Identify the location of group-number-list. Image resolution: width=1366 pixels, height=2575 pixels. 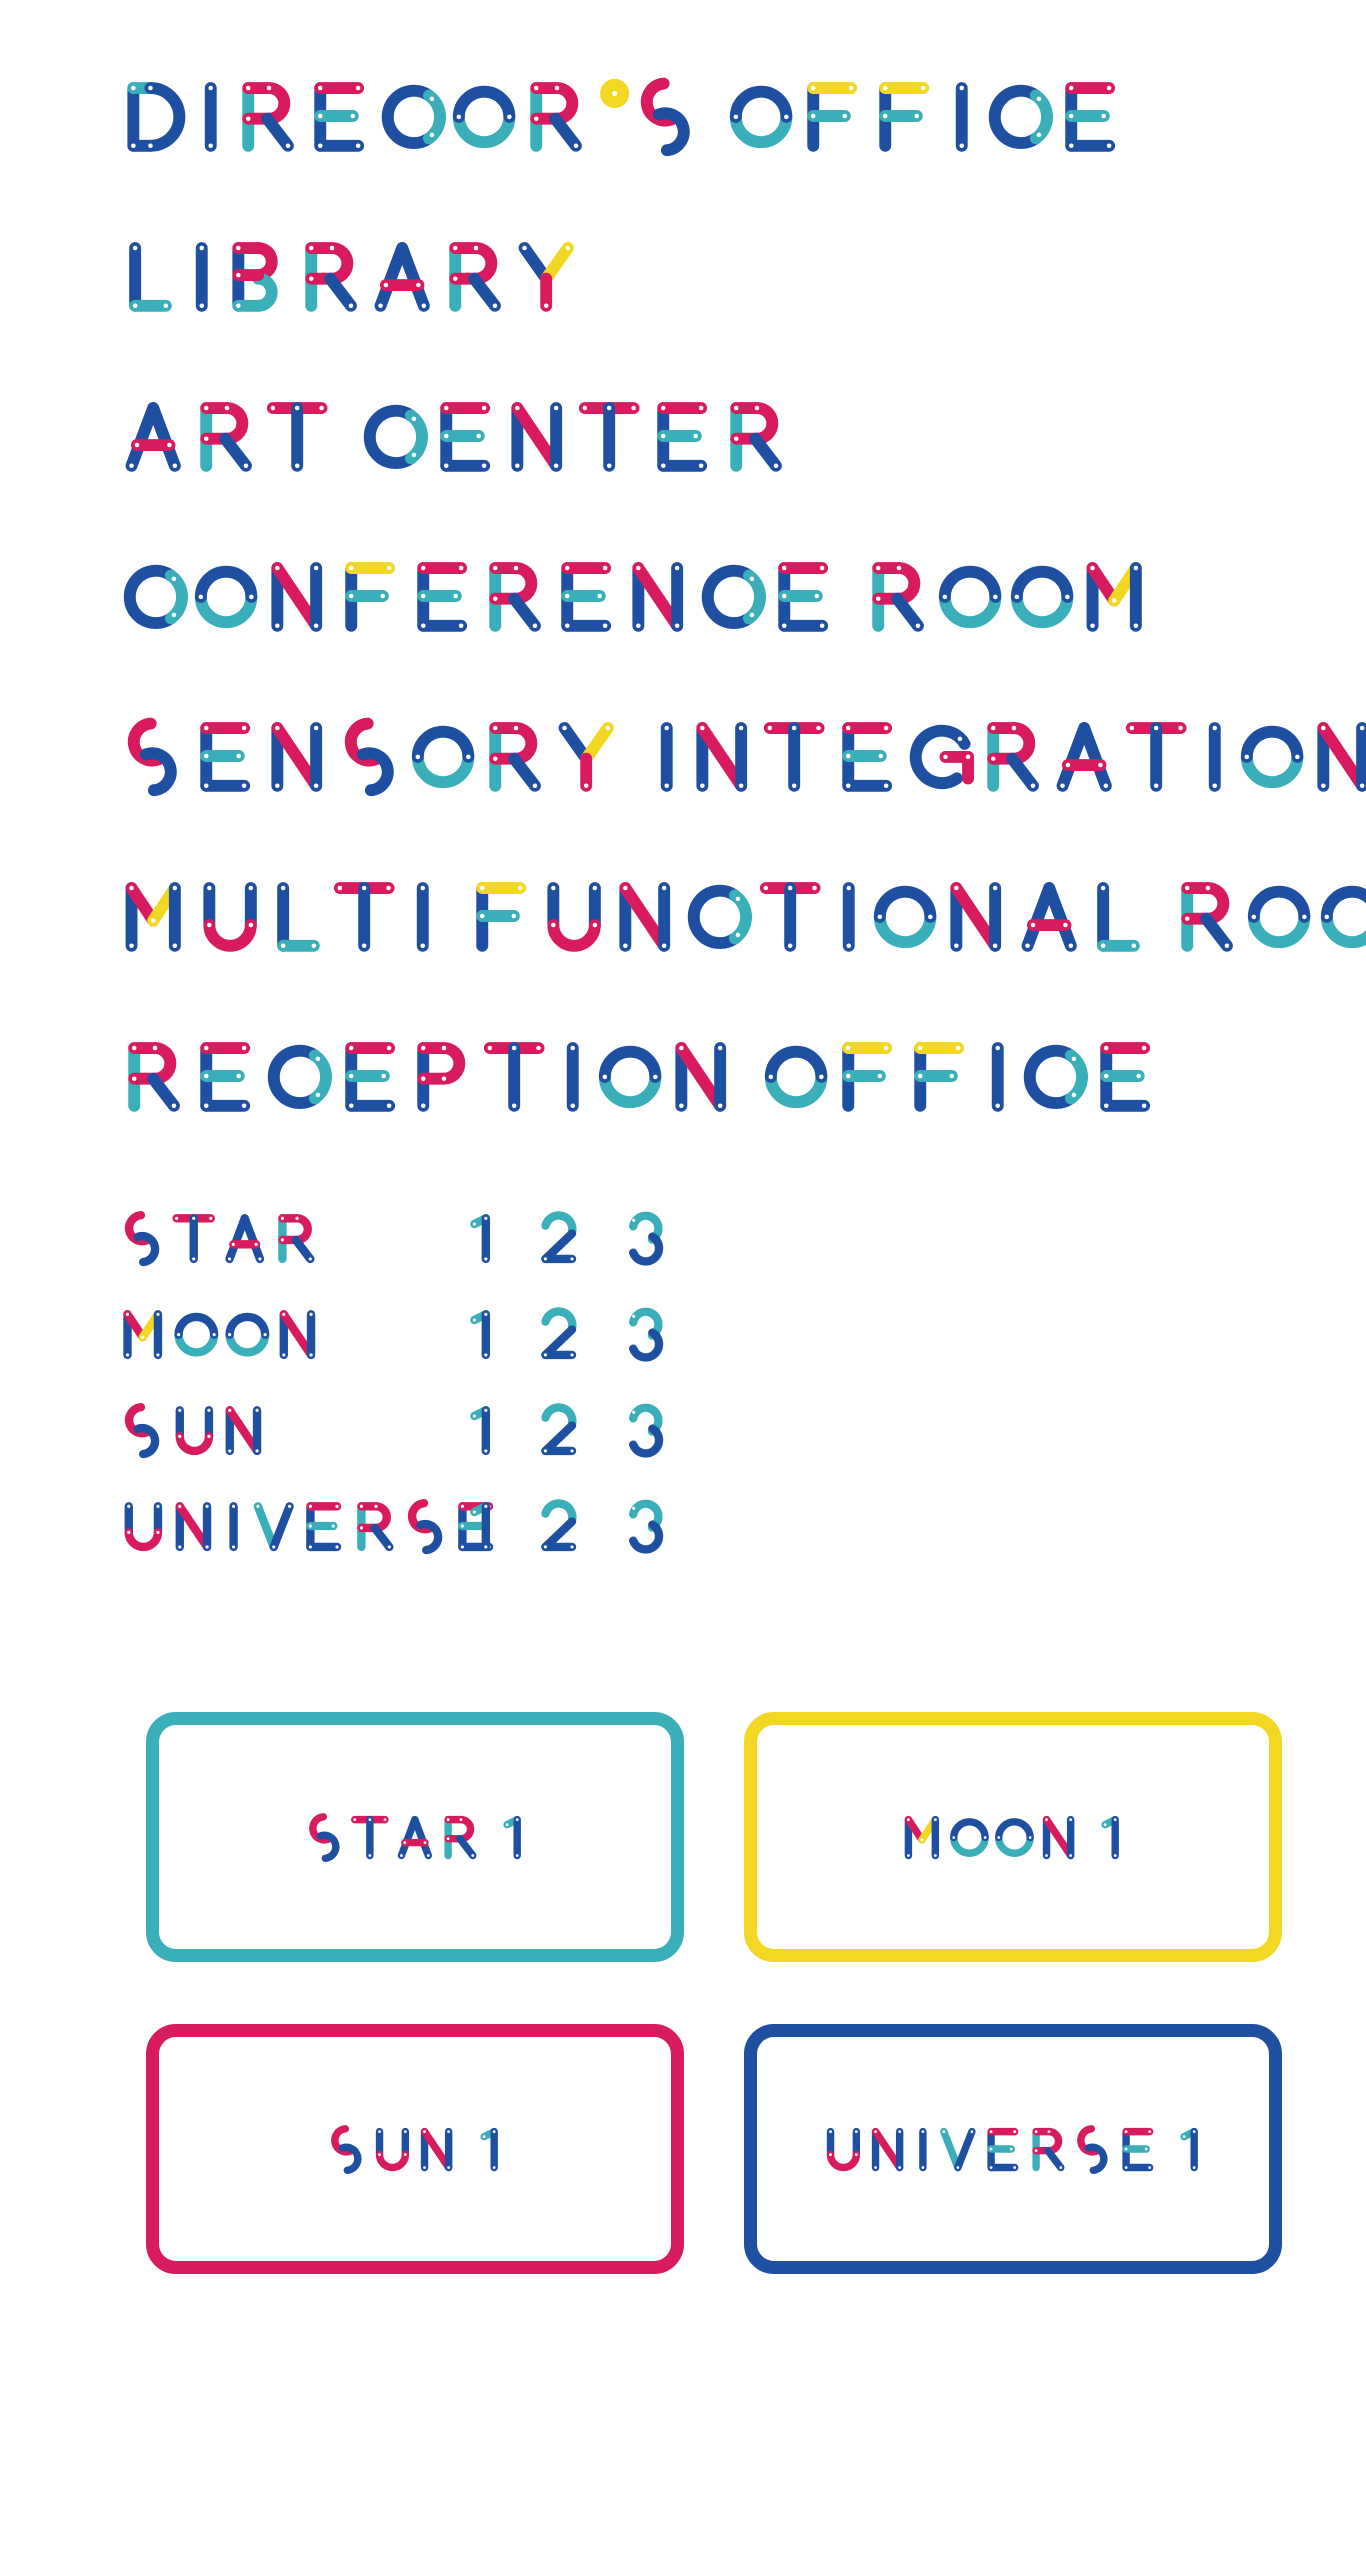
(468, 1382).